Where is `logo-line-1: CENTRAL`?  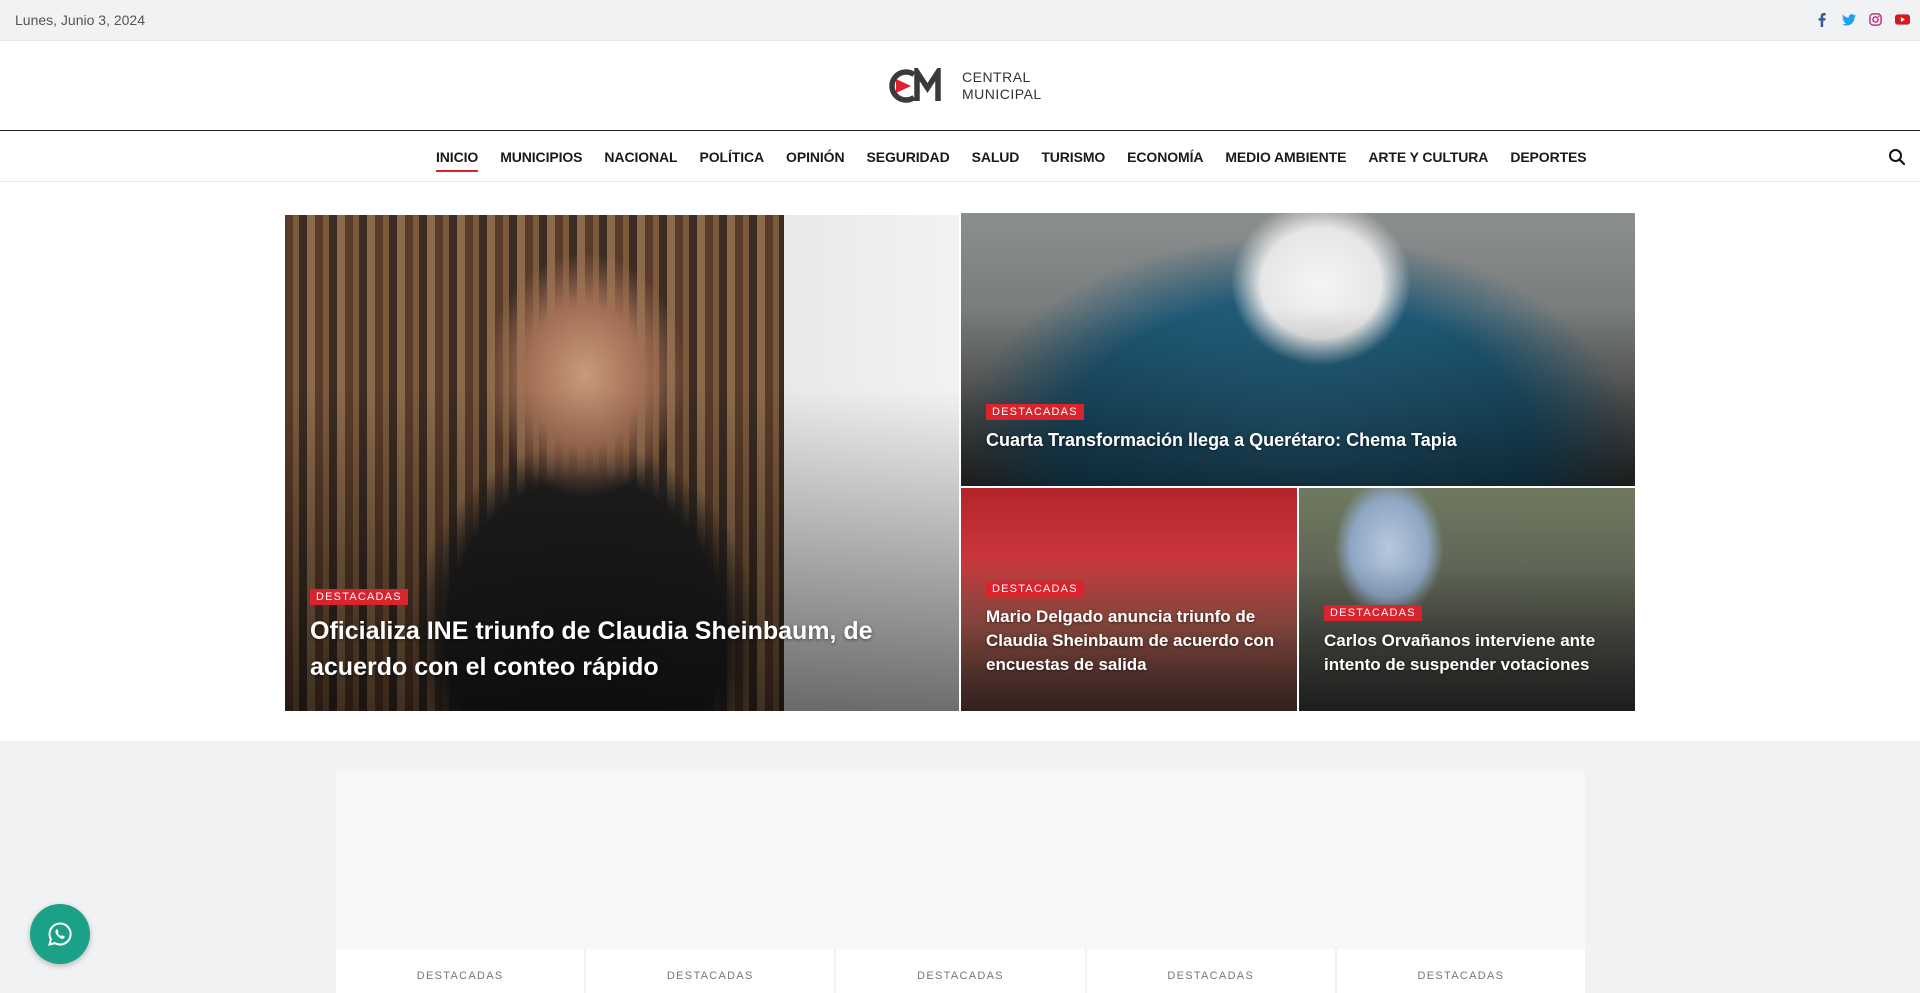
logo-line-1: CENTRAL is located at coordinates (996, 77).